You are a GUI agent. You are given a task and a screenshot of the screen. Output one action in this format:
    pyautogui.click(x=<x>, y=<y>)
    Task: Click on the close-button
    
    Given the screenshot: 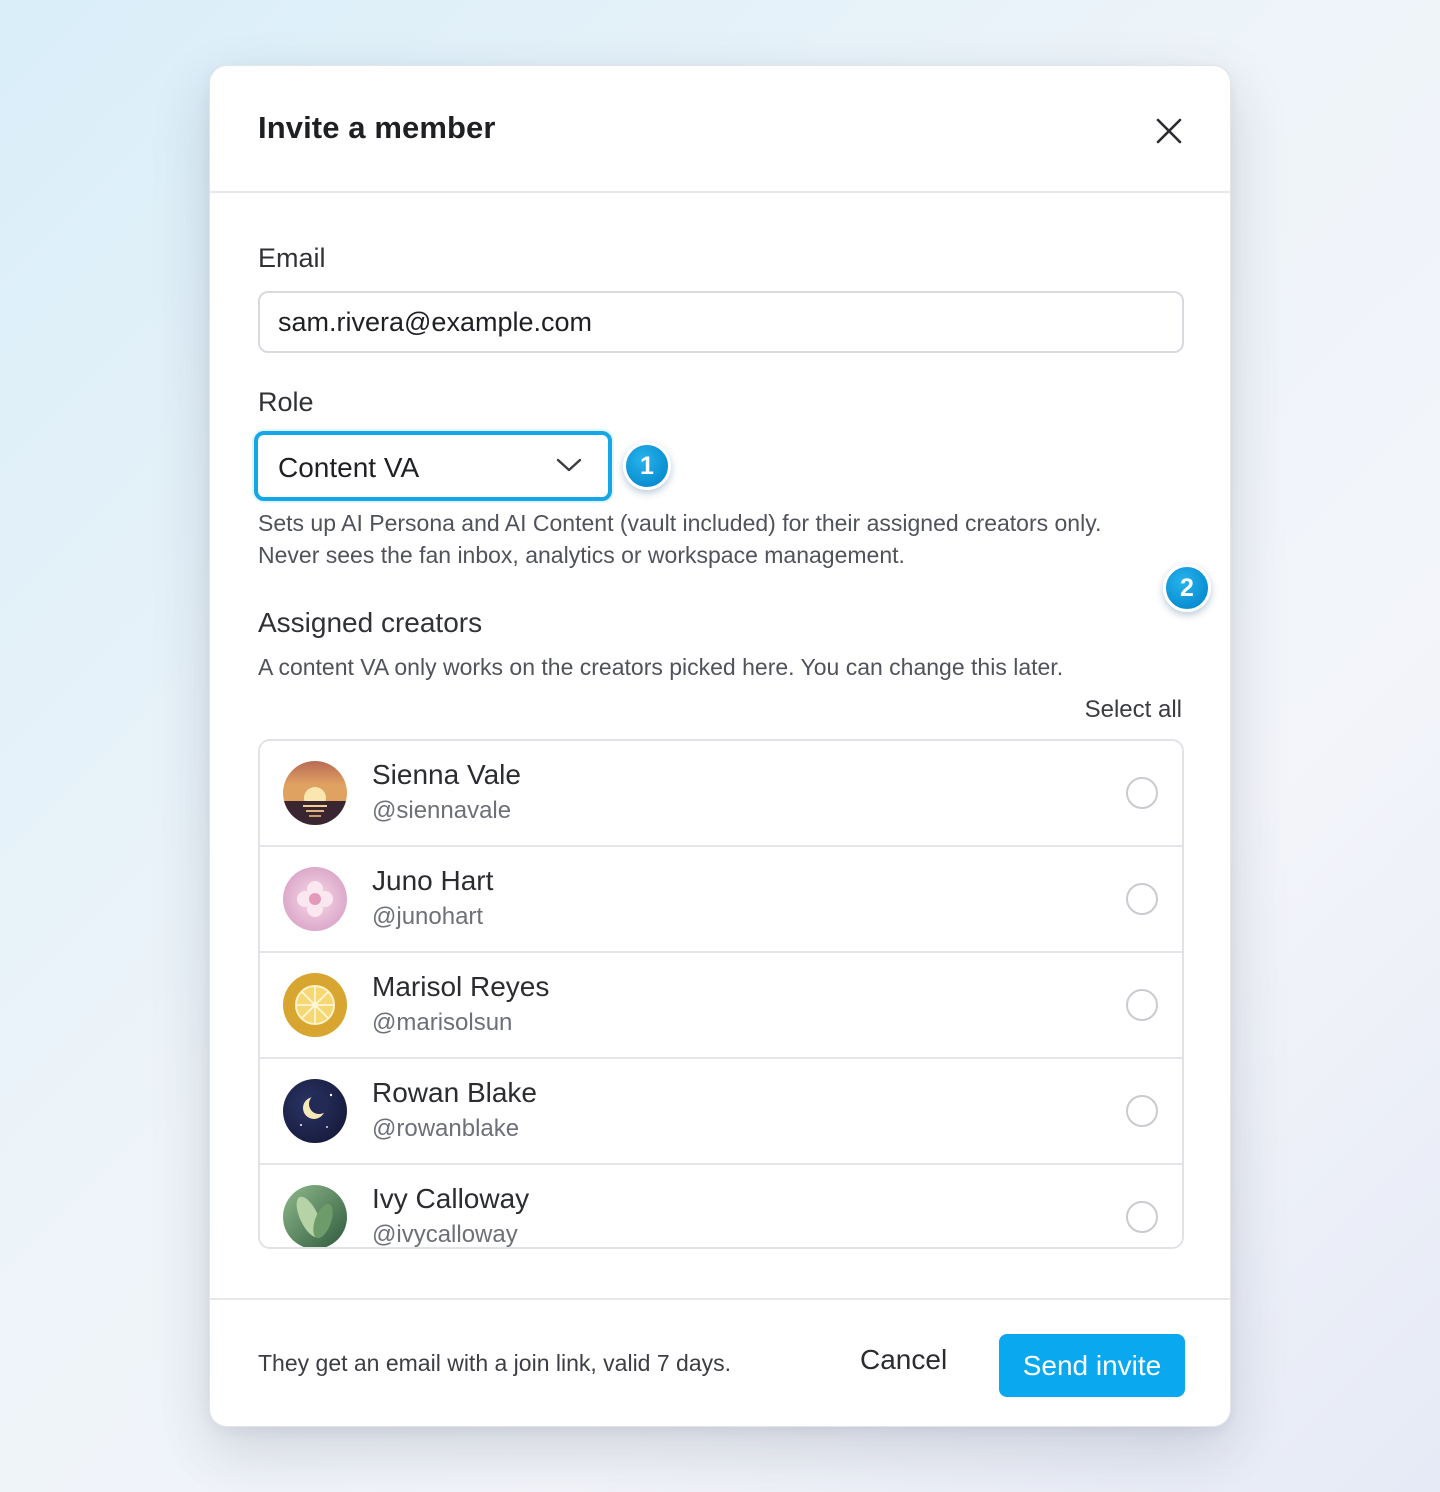 What is the action you would take?
    pyautogui.click(x=1169, y=131)
    